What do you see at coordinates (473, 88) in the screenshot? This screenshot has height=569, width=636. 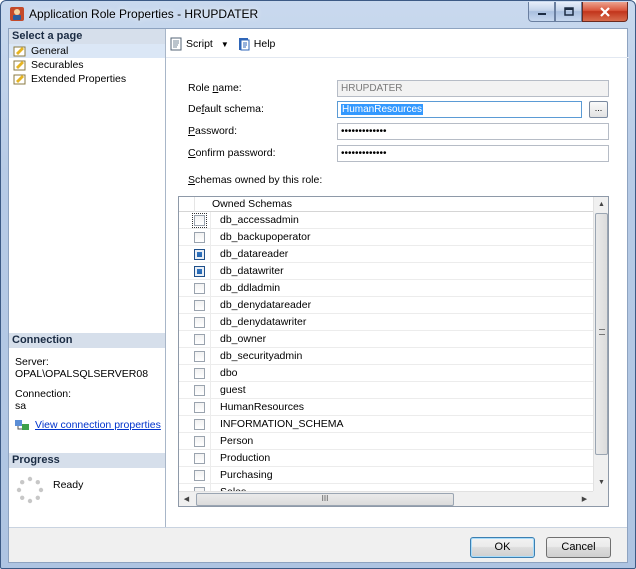 I see `role-name-input: HRUPDATER` at bounding box center [473, 88].